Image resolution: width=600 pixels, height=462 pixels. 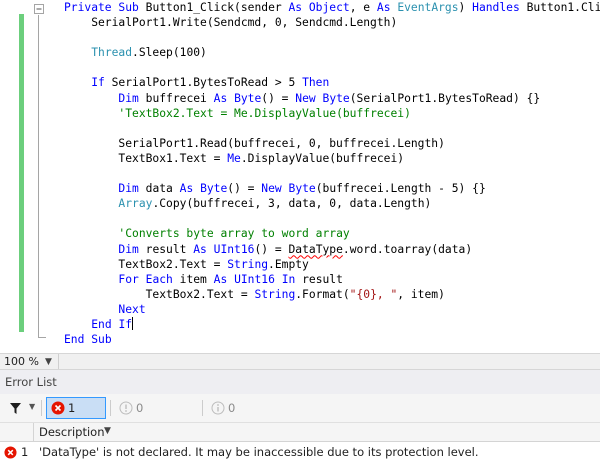 I want to click on code-token: SerialPort1.BytesToRead > 5, so click(x=207, y=83).